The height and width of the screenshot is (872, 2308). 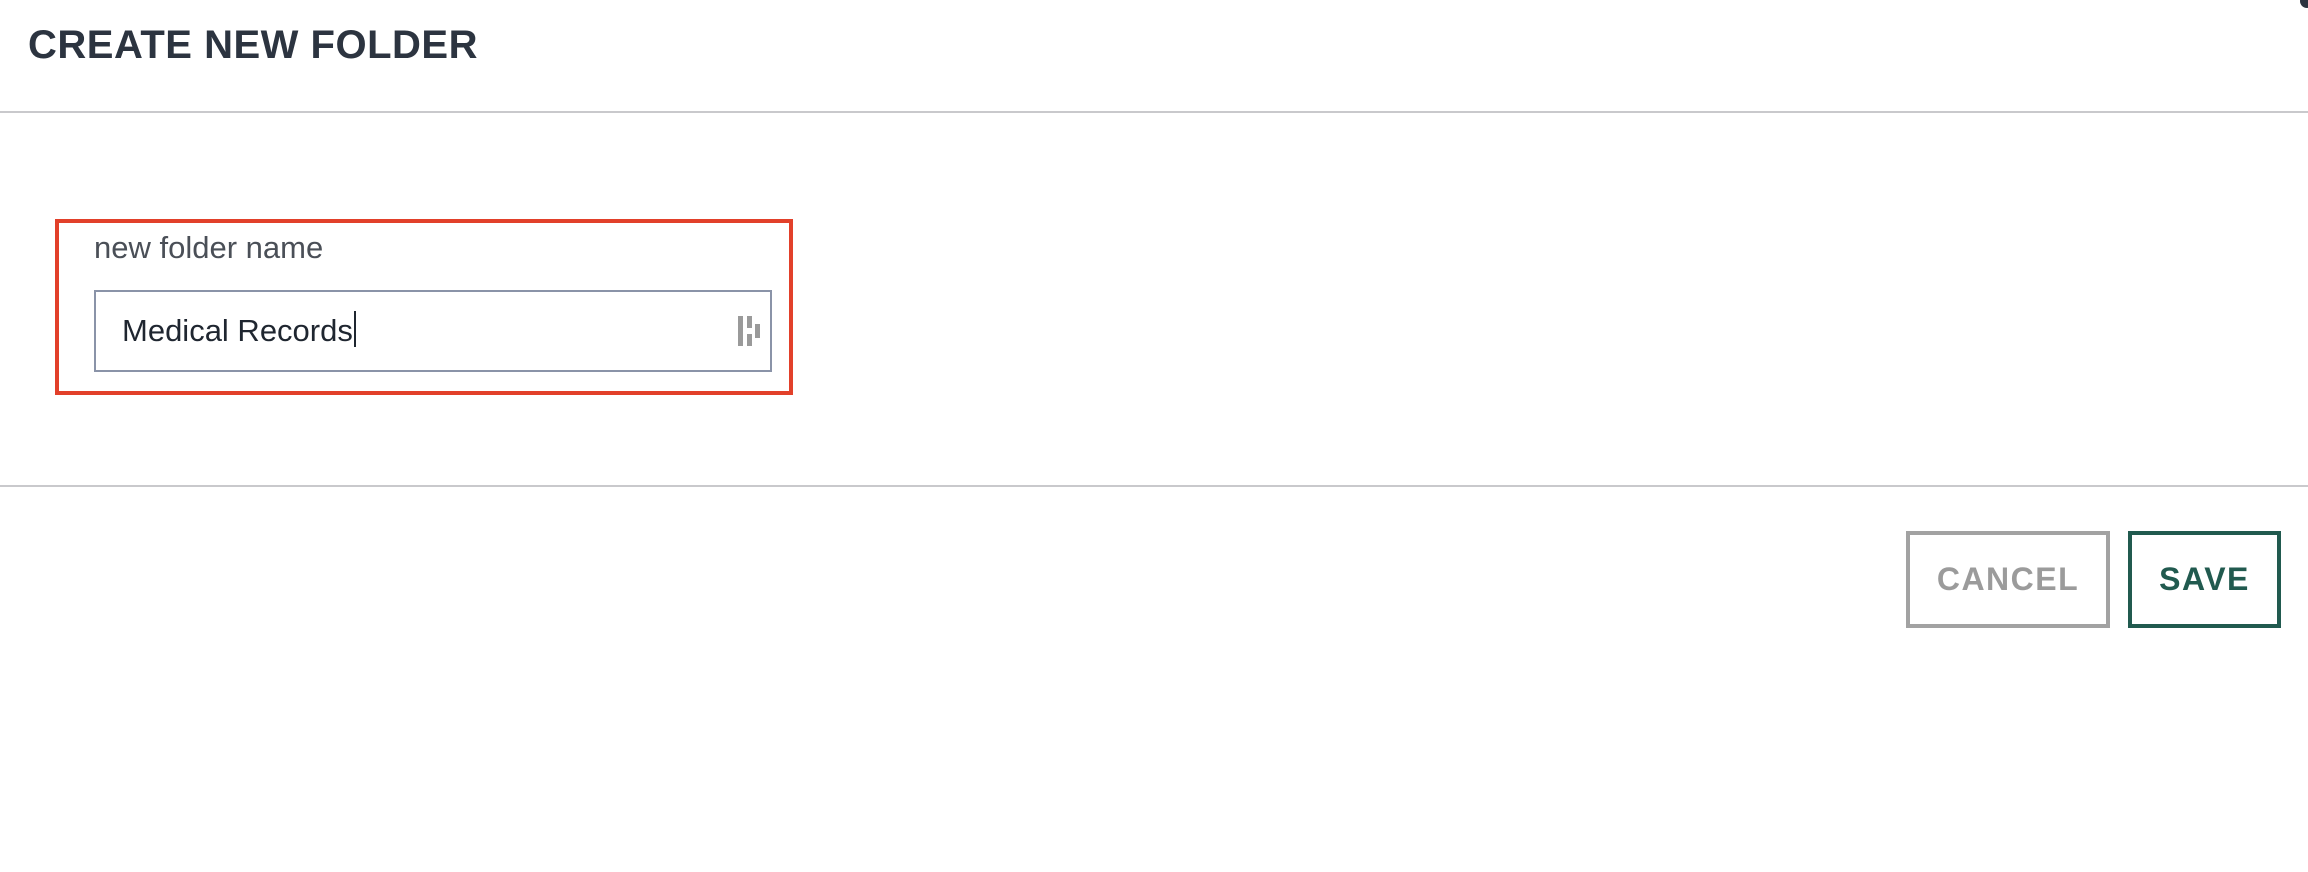 I want to click on folder-name-field-group: new folder name Medical Records, so click(x=424, y=307).